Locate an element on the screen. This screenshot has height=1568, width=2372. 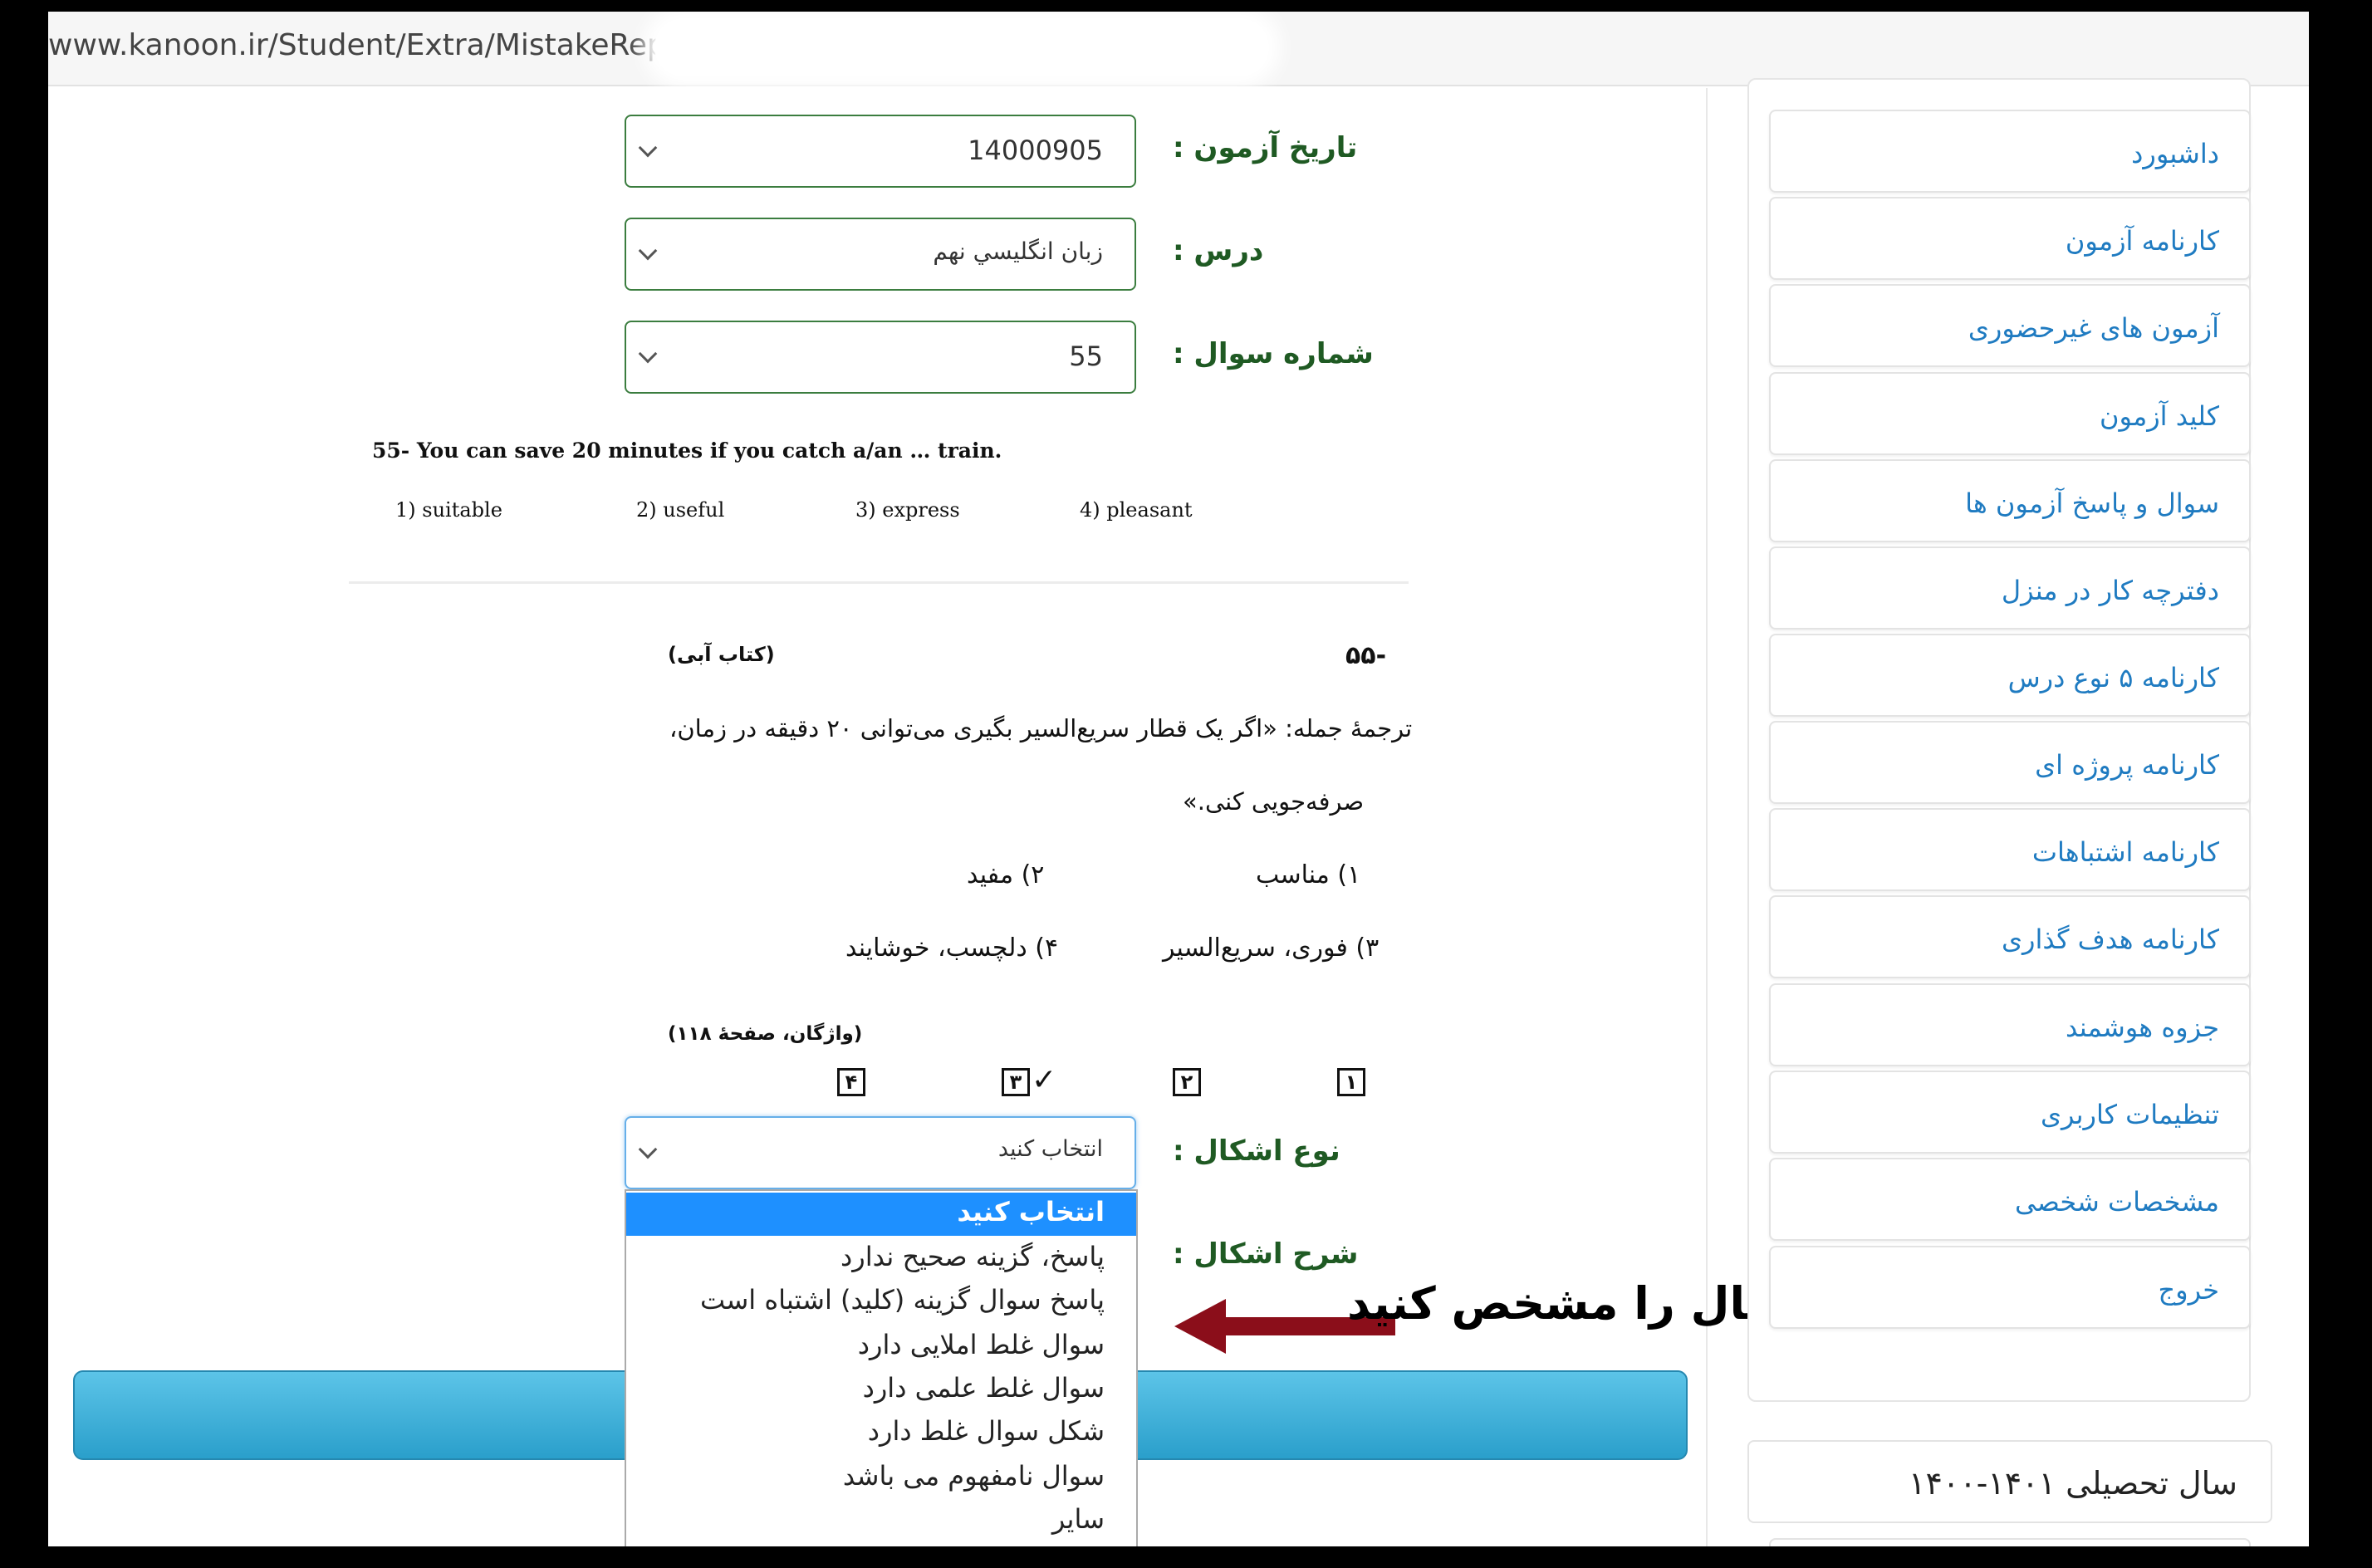
sidebar-item-label: کلید آزمون is located at coordinates (2159, 416).